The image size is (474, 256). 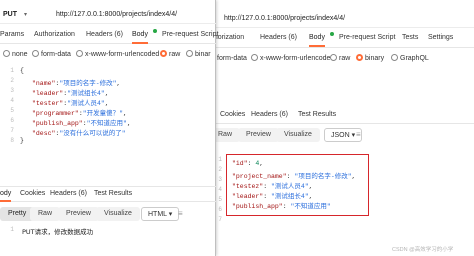 I want to click on json-line-project: "project_name": "项目的名字-修改",, so click(x=294, y=176).